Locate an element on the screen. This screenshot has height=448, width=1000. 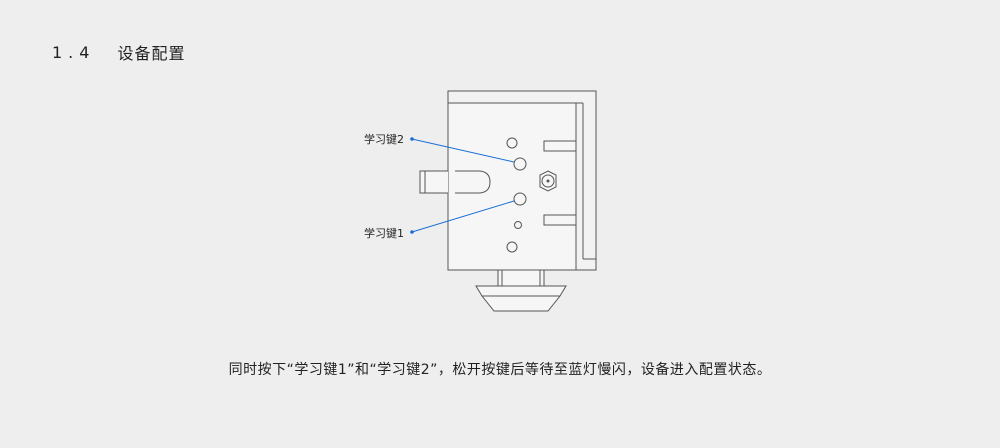
cable is located at coordinates (433, 182).